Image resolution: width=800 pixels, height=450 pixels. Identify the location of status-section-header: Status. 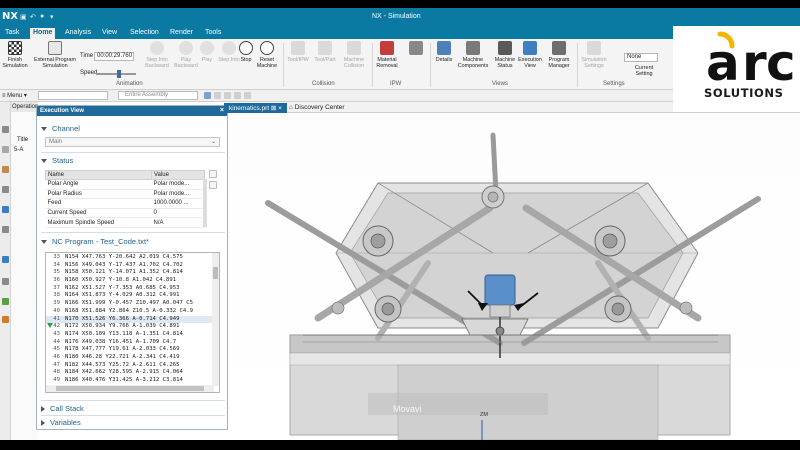
(57, 160).